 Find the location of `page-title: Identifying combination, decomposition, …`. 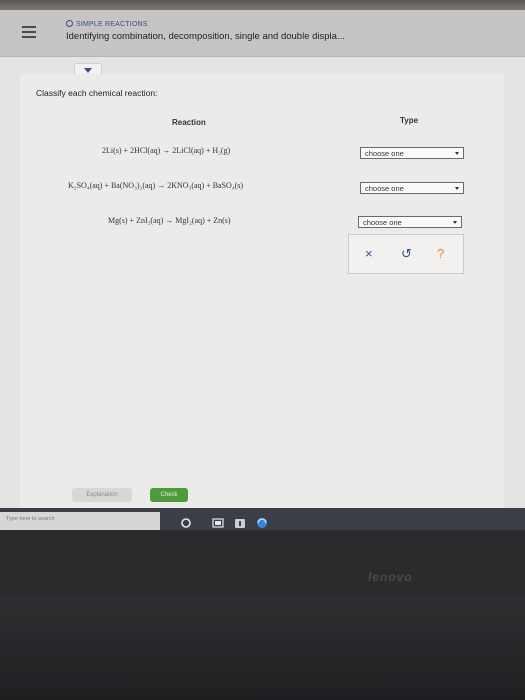

page-title: Identifying combination, decomposition, … is located at coordinates (205, 36).